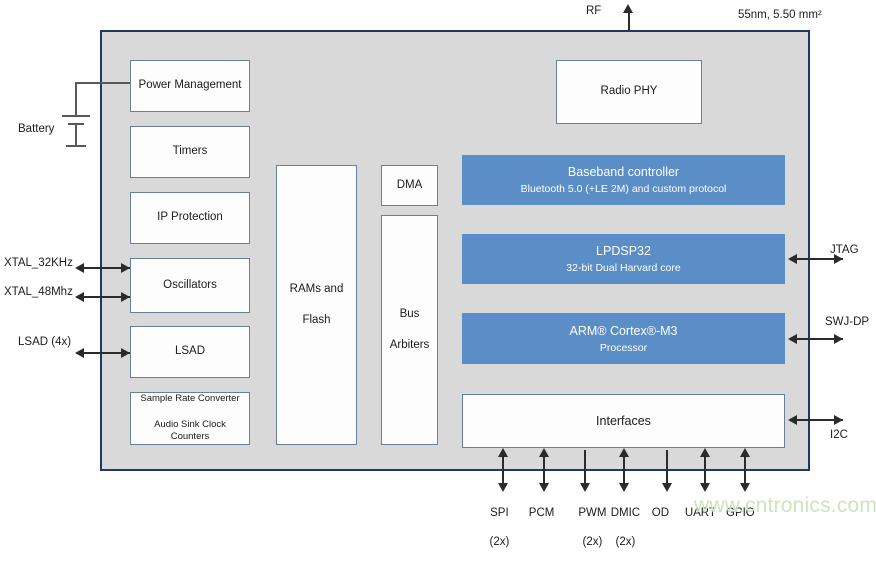 This screenshot has width=876, height=564. What do you see at coordinates (623, 347) in the screenshot?
I see `block-subtitle: Processor` at bounding box center [623, 347].